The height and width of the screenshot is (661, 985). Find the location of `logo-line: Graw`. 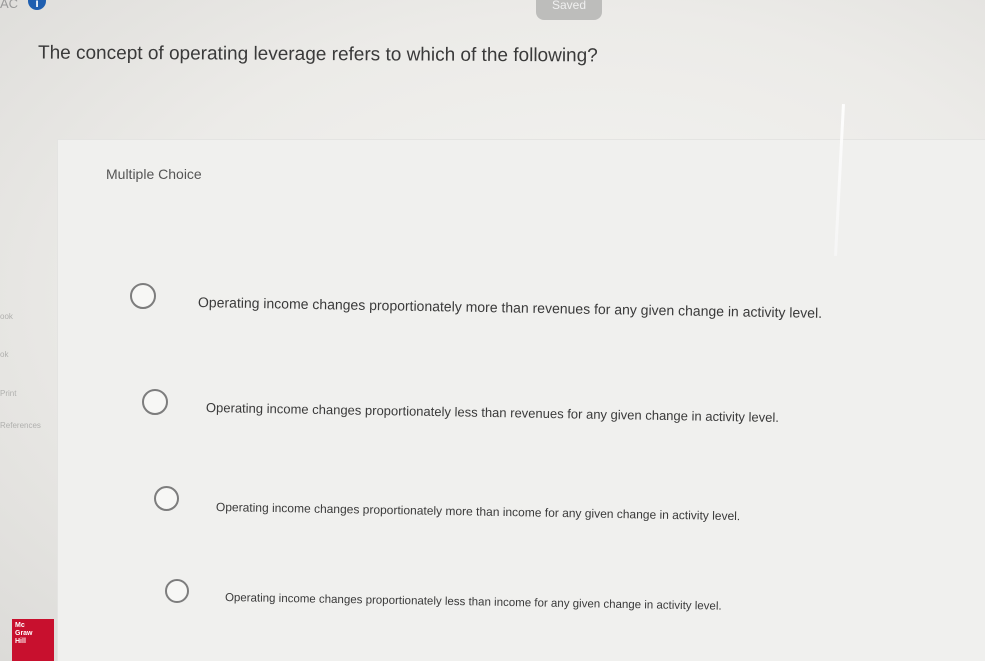

logo-line: Graw is located at coordinates (24, 633).